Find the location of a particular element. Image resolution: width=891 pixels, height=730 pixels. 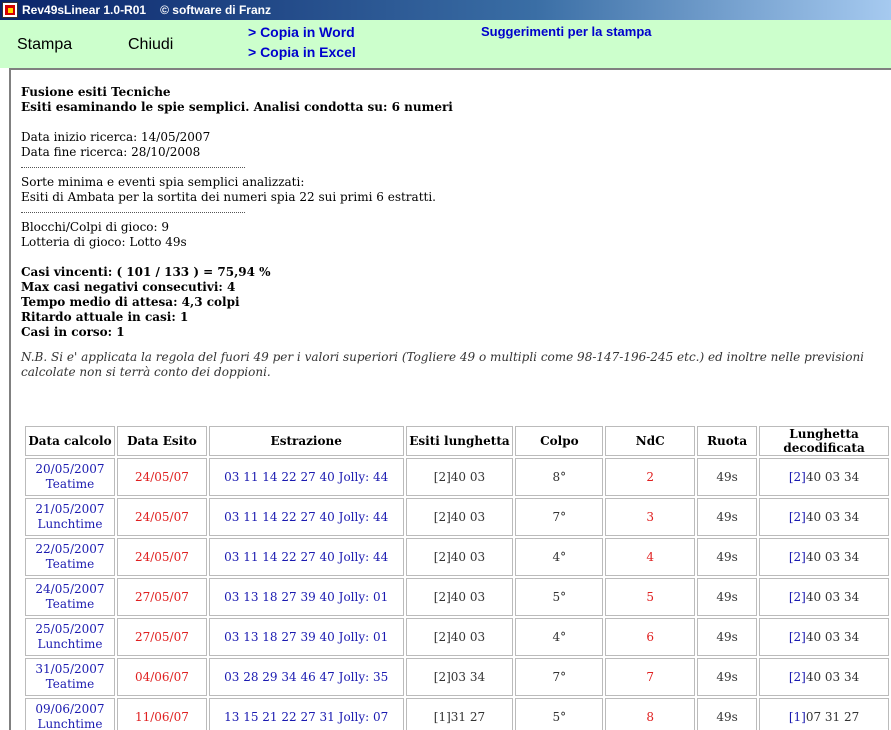

copia-excel-link: > Copia in Excel is located at coordinates (302, 52).